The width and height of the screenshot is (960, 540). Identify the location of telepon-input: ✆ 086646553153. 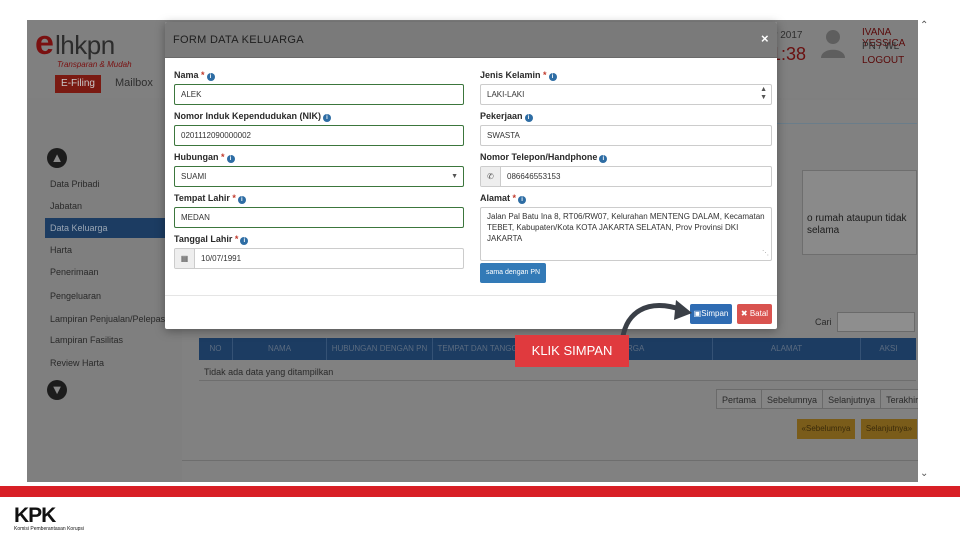
(626, 176).